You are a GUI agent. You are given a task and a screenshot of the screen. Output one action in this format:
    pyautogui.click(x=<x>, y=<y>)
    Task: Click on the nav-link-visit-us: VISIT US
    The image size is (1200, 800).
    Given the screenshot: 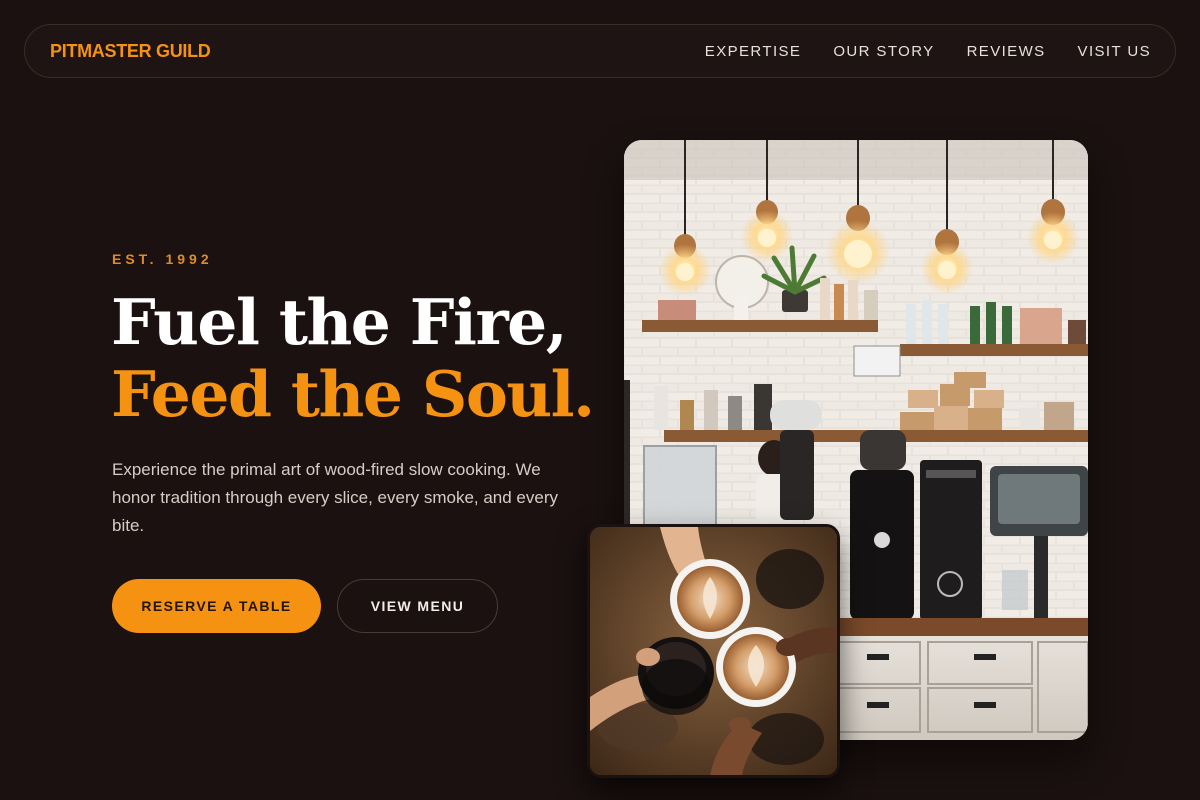 What is the action you would take?
    pyautogui.click(x=1114, y=51)
    